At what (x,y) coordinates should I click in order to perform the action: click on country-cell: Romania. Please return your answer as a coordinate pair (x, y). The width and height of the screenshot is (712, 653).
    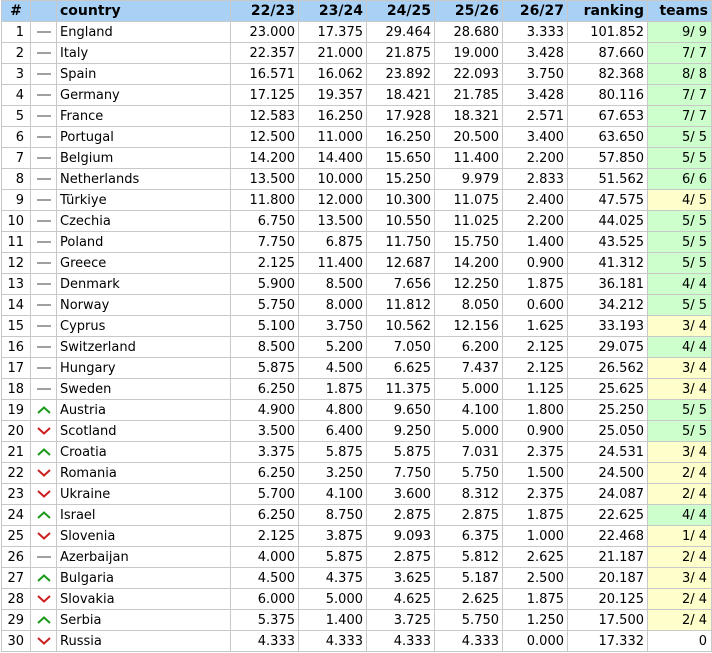
    Looking at the image, I should click on (143, 473).